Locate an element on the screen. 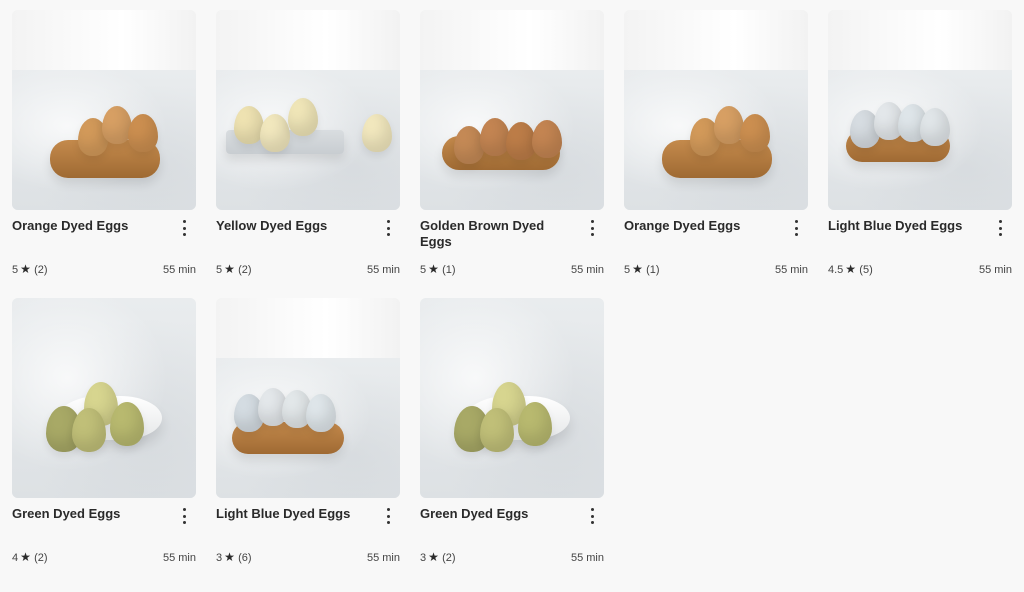 Image resolution: width=1024 pixels, height=592 pixels. review-count: (6) is located at coordinates (245, 558).